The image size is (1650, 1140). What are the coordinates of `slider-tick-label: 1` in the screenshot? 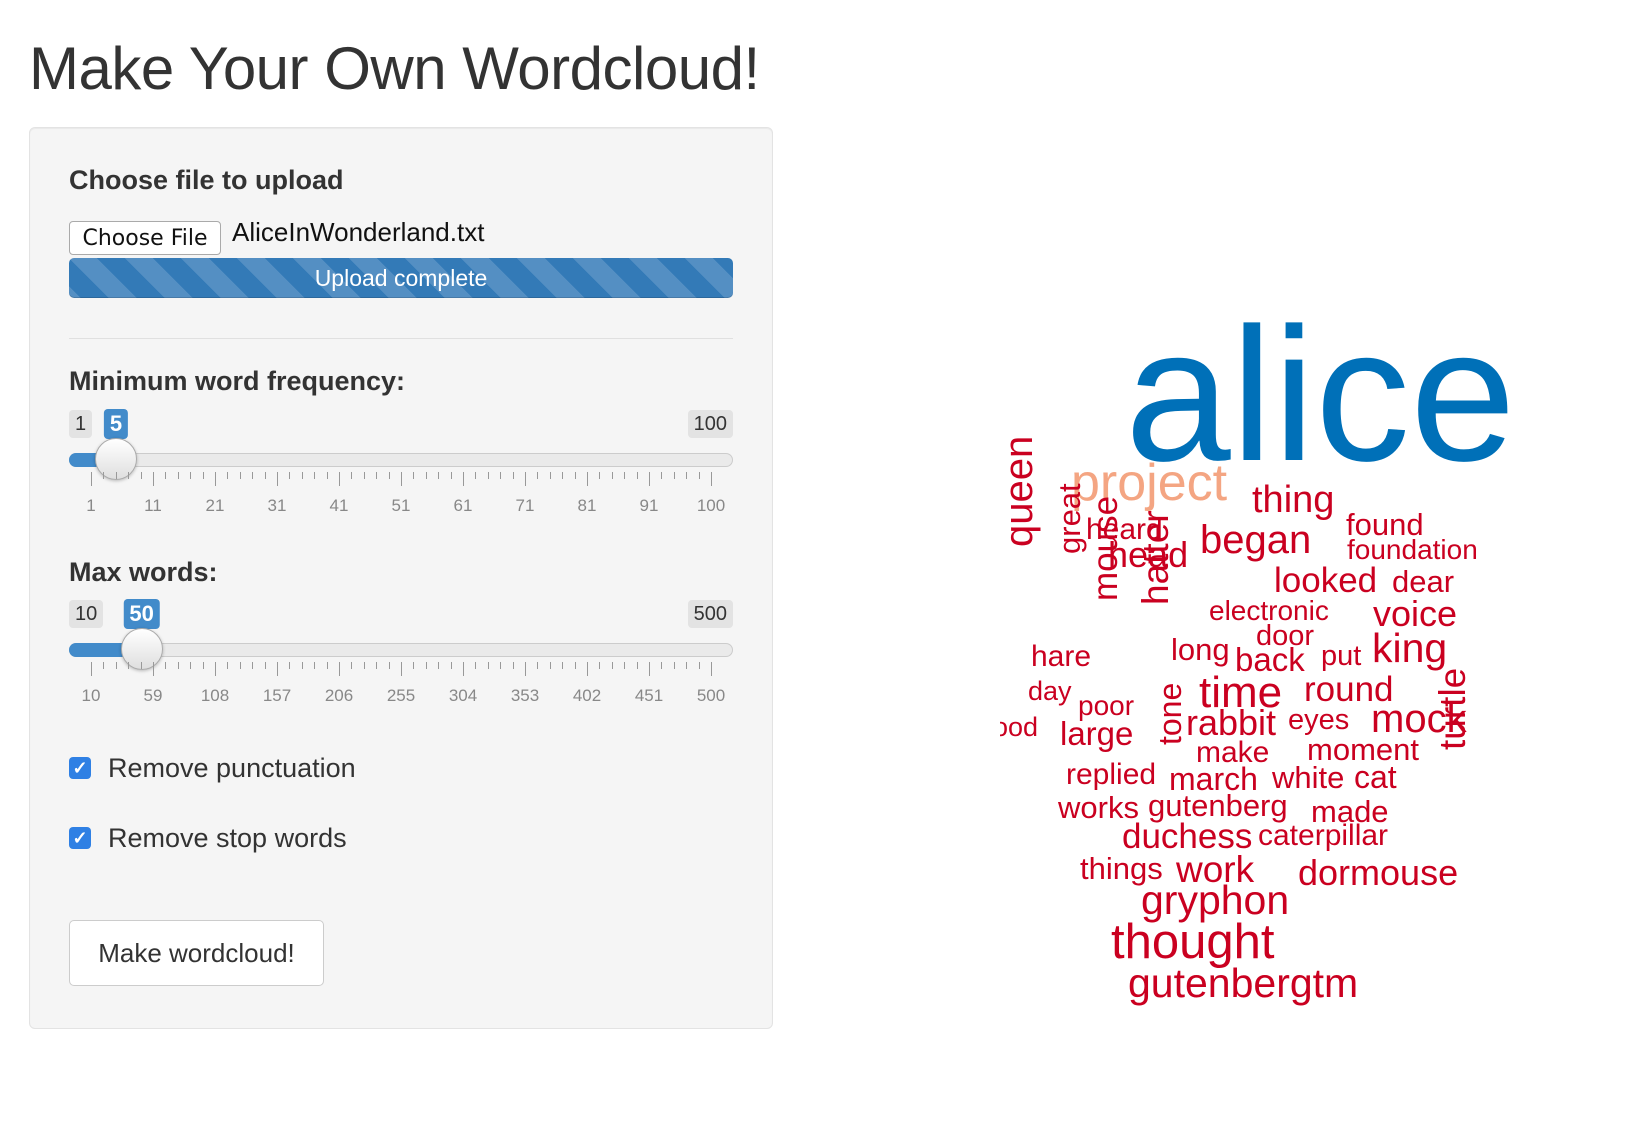 It's located at (91, 505).